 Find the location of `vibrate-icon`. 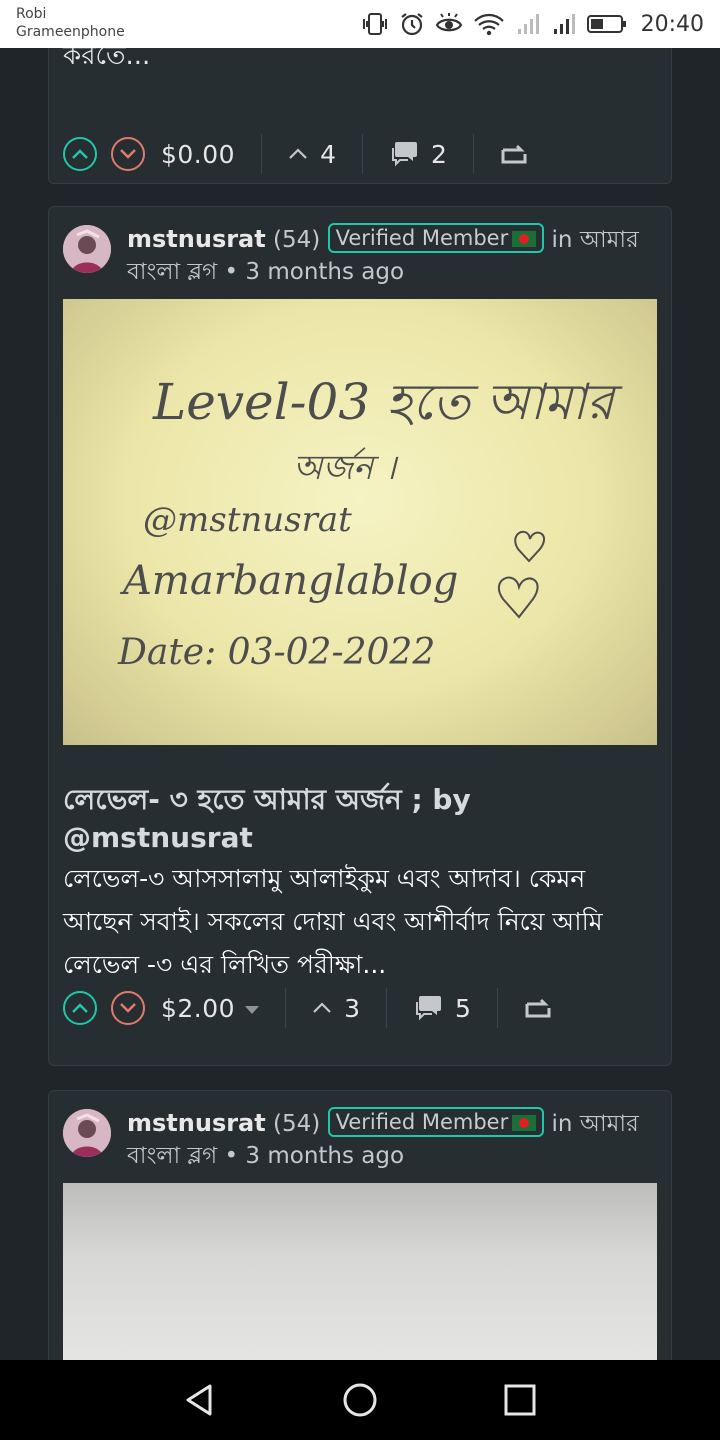

vibrate-icon is located at coordinates (374, 24).